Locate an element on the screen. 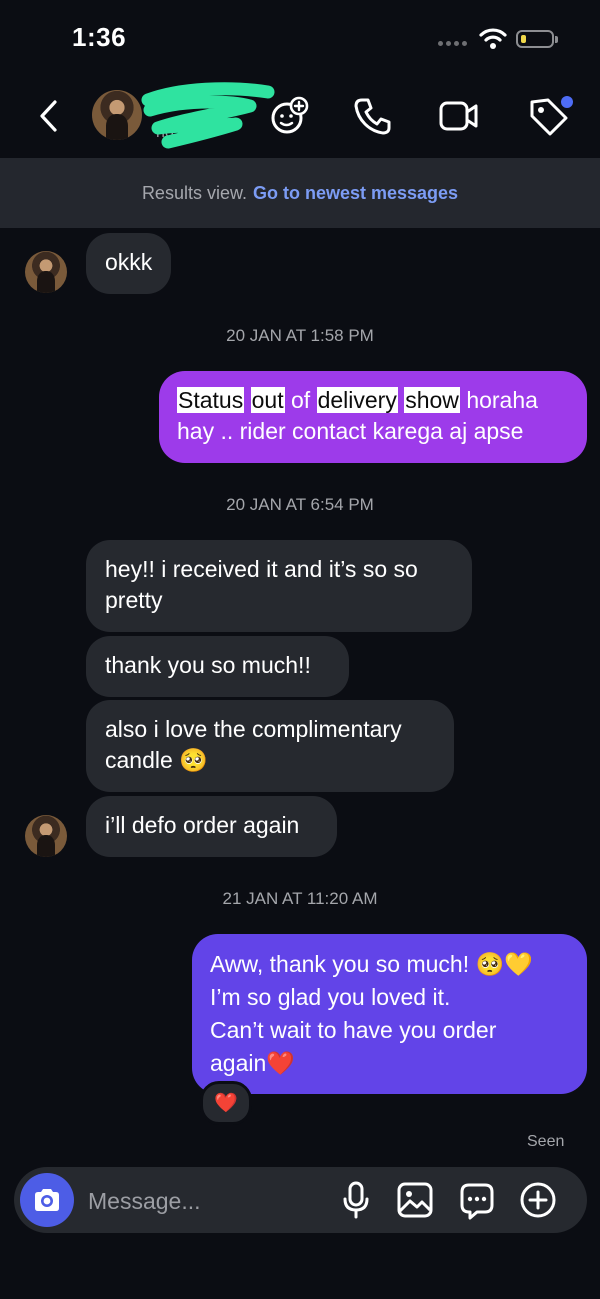 This screenshot has height=1299, width=600. message-line: again❤️ is located at coordinates (252, 1063).